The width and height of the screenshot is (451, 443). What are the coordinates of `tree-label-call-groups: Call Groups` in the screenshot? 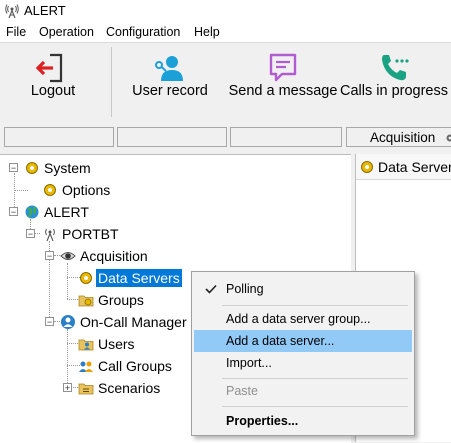 It's located at (135, 366).